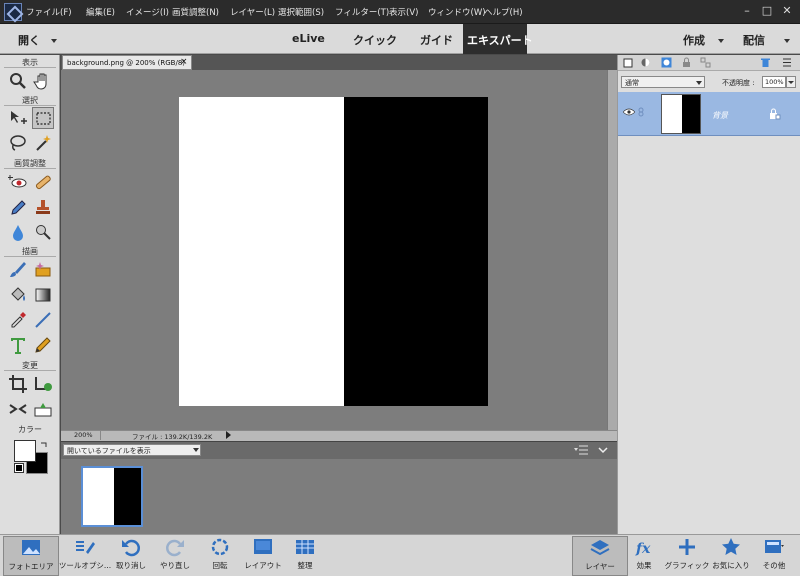  What do you see at coordinates (228, 435) in the screenshot?
I see `status-menu-arrow-icon` at bounding box center [228, 435].